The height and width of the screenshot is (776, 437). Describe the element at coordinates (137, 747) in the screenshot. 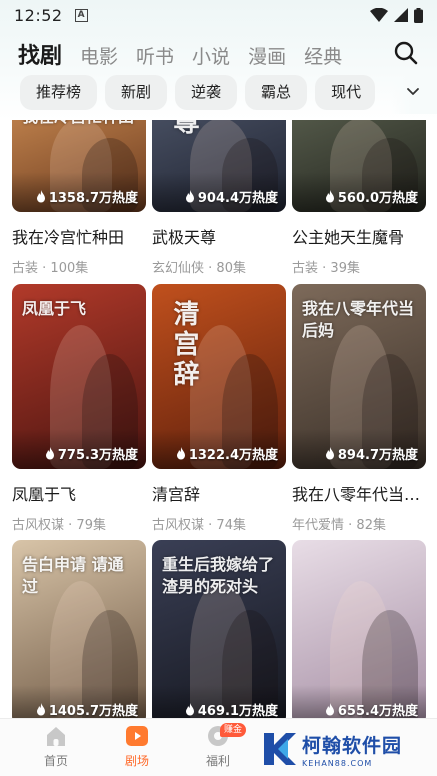

I see `nav-theater: 剧场` at that location.